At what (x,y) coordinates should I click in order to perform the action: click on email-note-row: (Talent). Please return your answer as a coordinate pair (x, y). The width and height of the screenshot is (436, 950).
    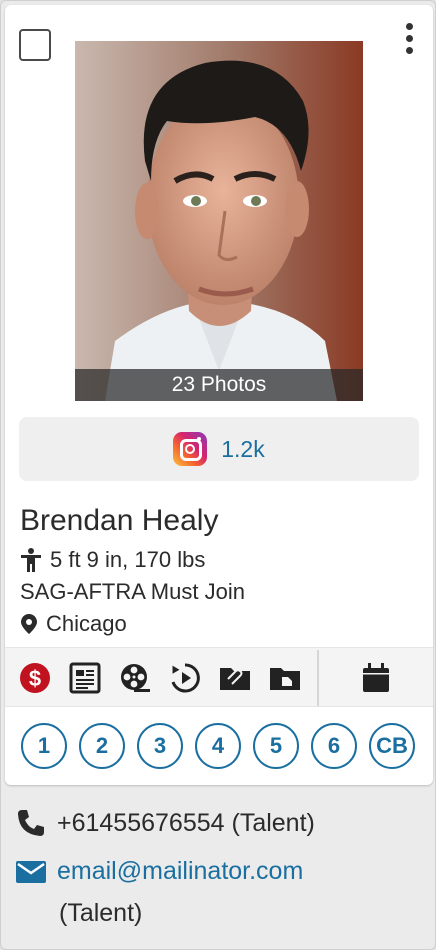
    Looking at the image, I should click on (100, 913).